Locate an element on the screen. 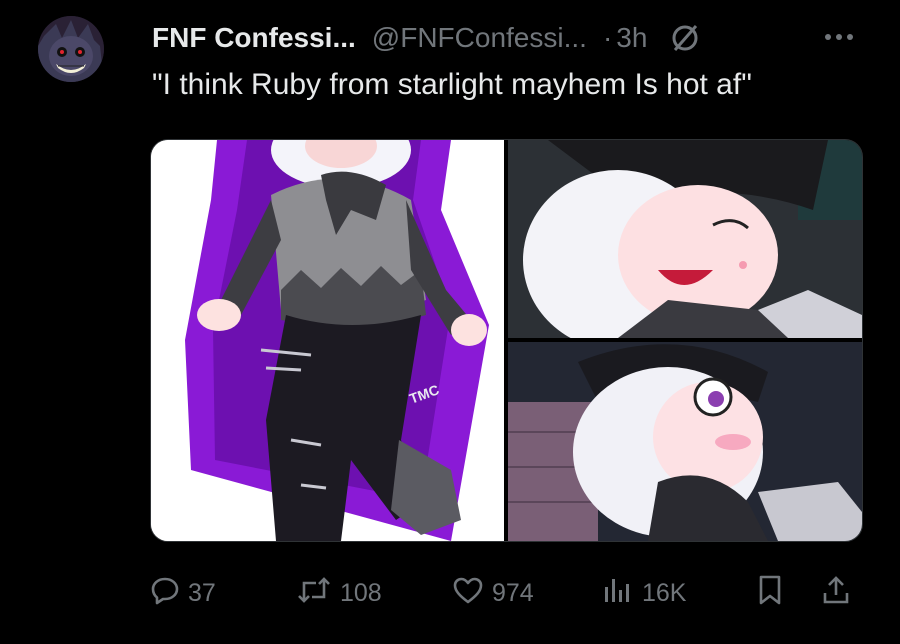 Image resolution: width=900 pixels, height=644 pixels. like-button: 974 is located at coordinates (493, 593).